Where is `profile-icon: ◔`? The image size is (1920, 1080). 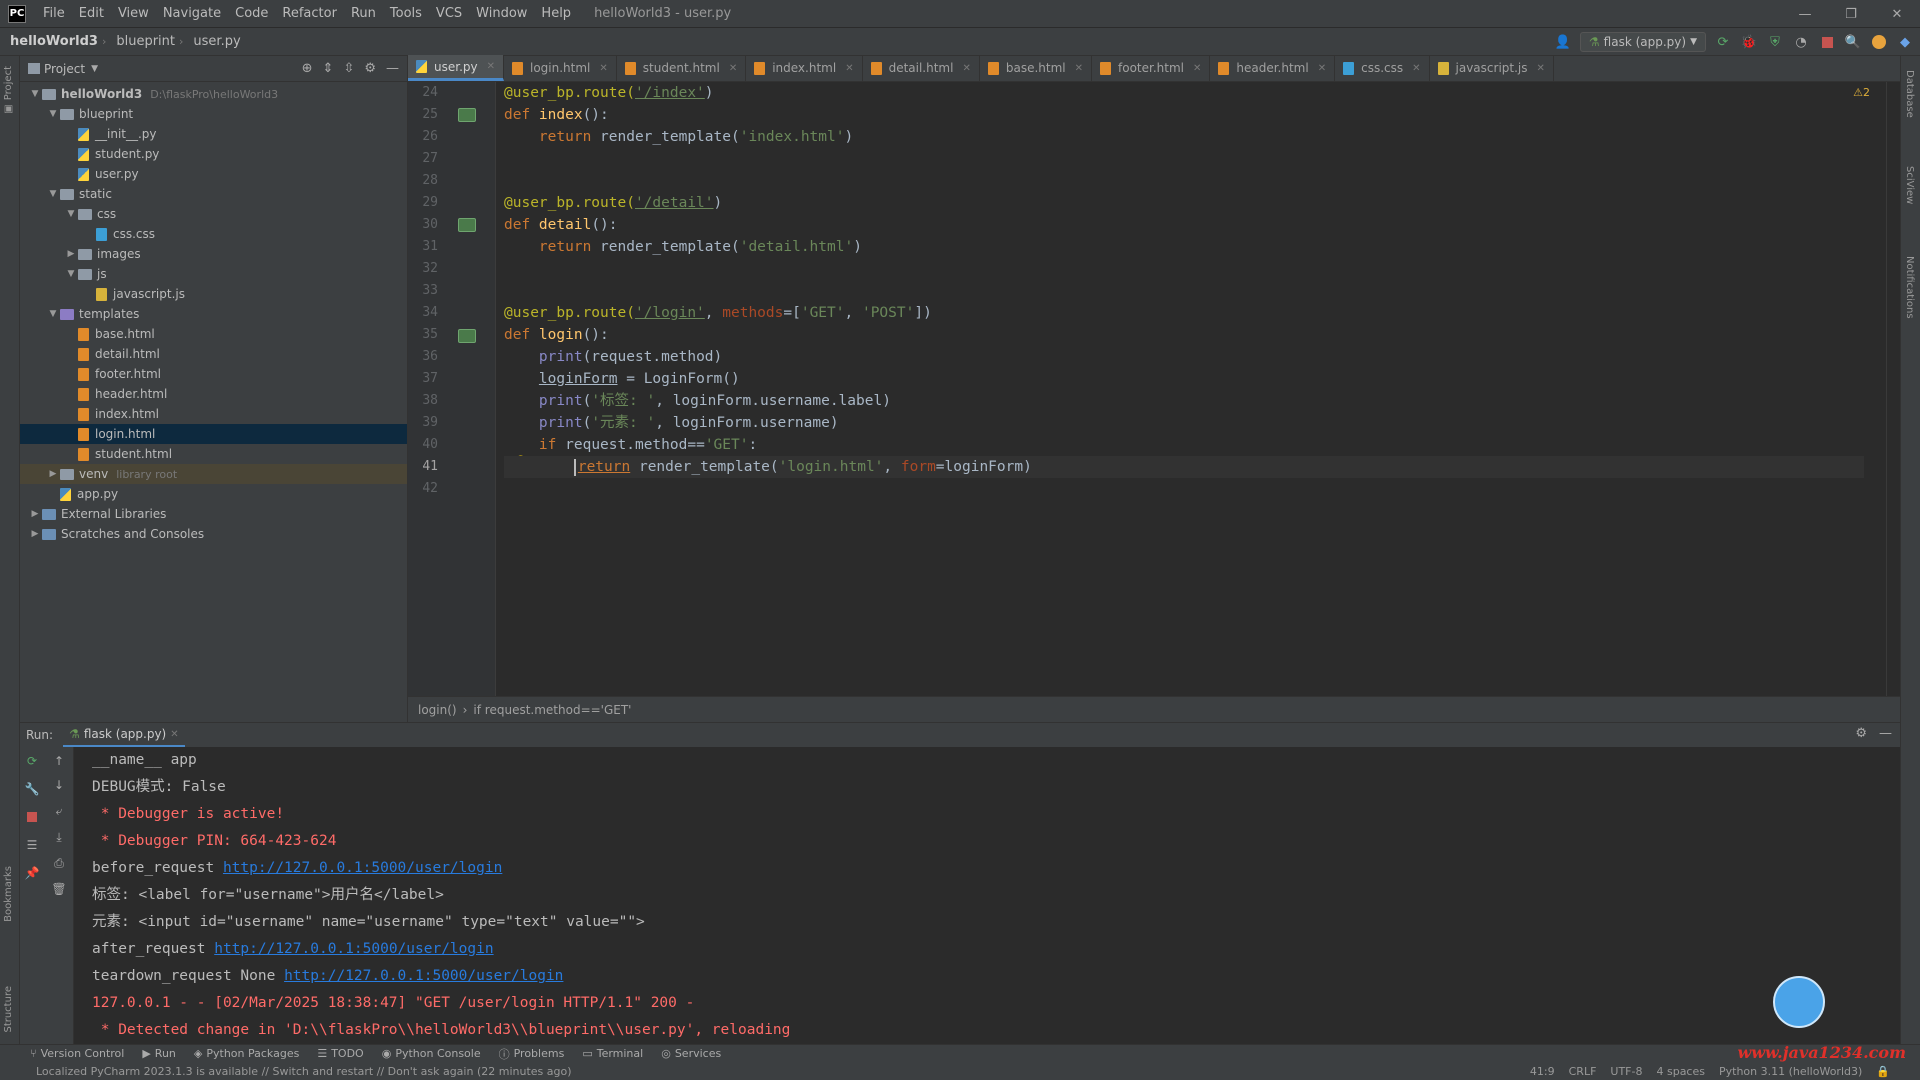 profile-icon: ◔ is located at coordinates (1801, 42).